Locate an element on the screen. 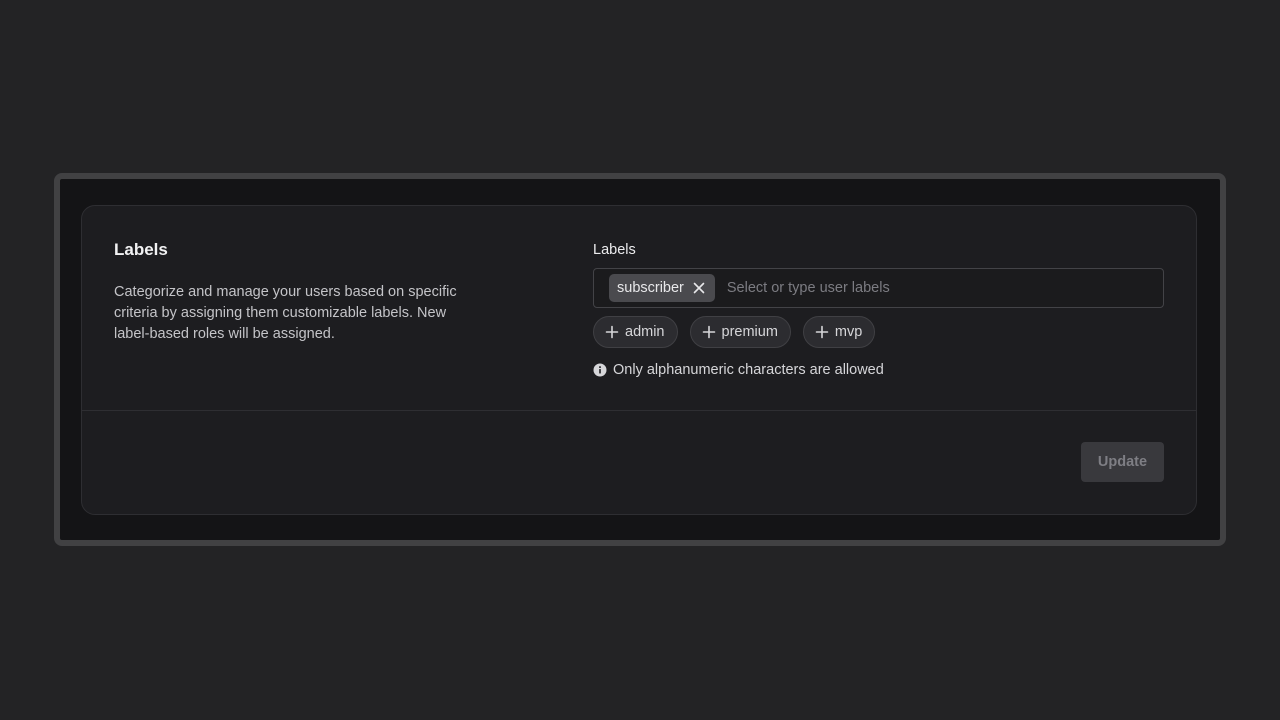 The image size is (1280, 720). suggestion-label: admin is located at coordinates (645, 332).